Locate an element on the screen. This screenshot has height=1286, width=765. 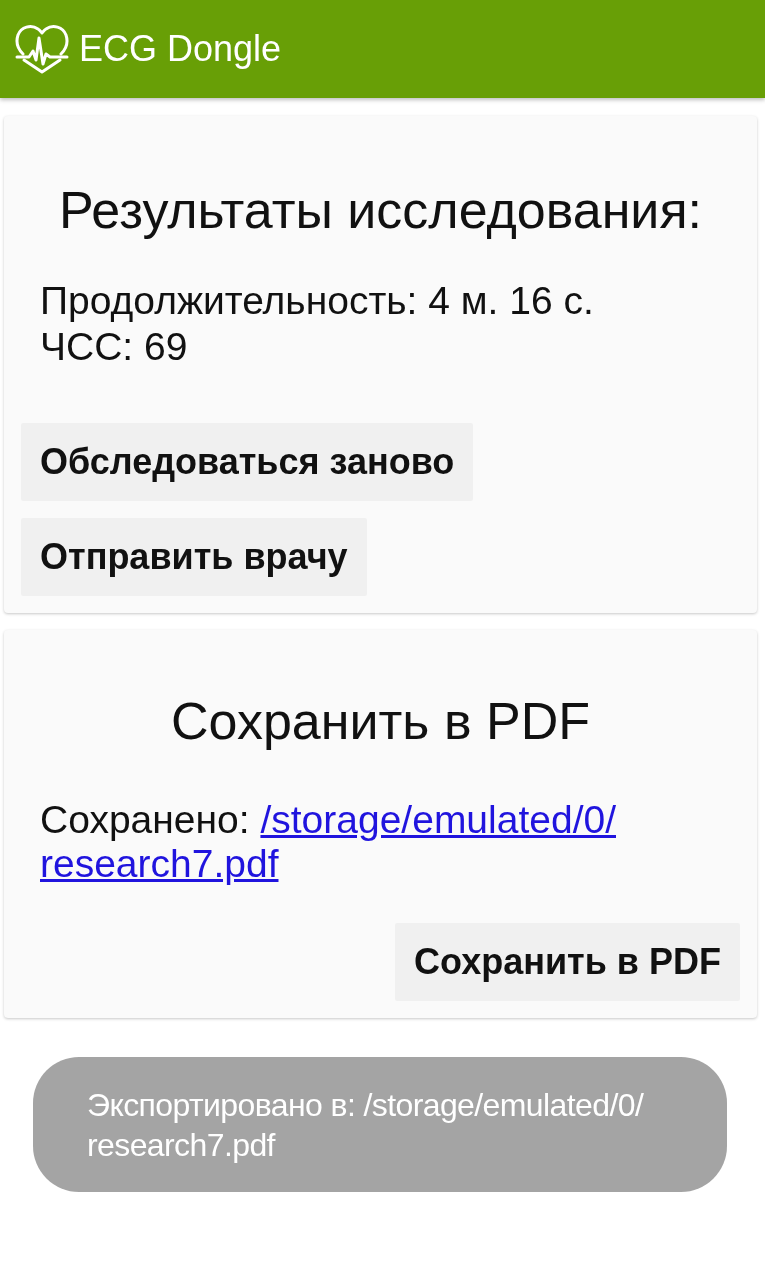
heart-ecg-icon is located at coordinates (42, 49).